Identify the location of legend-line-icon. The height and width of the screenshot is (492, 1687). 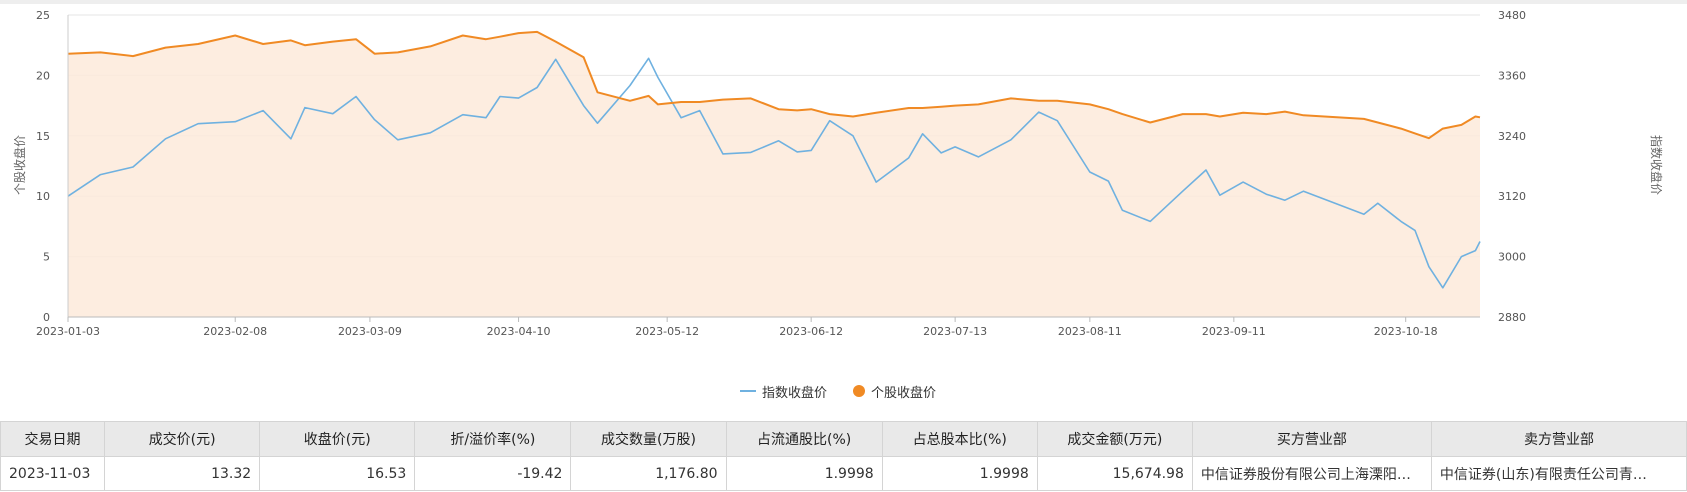
(748, 391).